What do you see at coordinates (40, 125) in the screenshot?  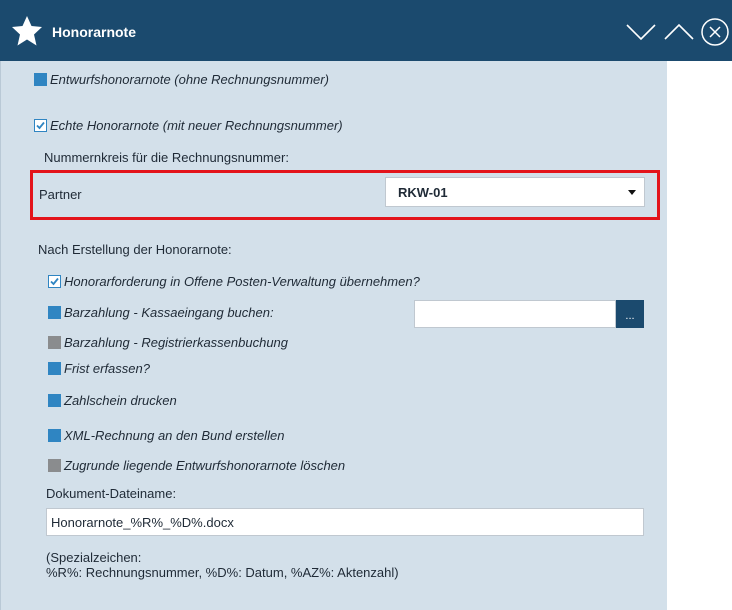 I see `real-checkbox` at bounding box center [40, 125].